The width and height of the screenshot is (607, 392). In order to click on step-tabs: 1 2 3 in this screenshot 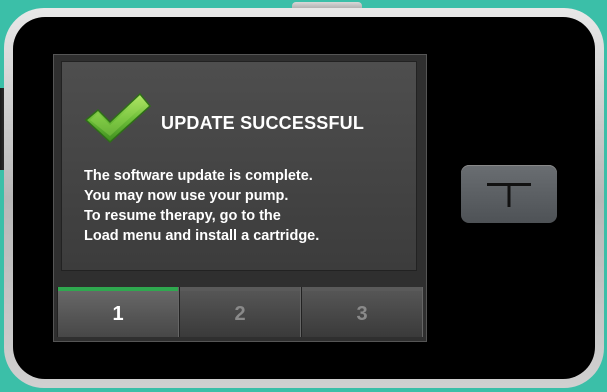, I will do `click(240, 312)`.